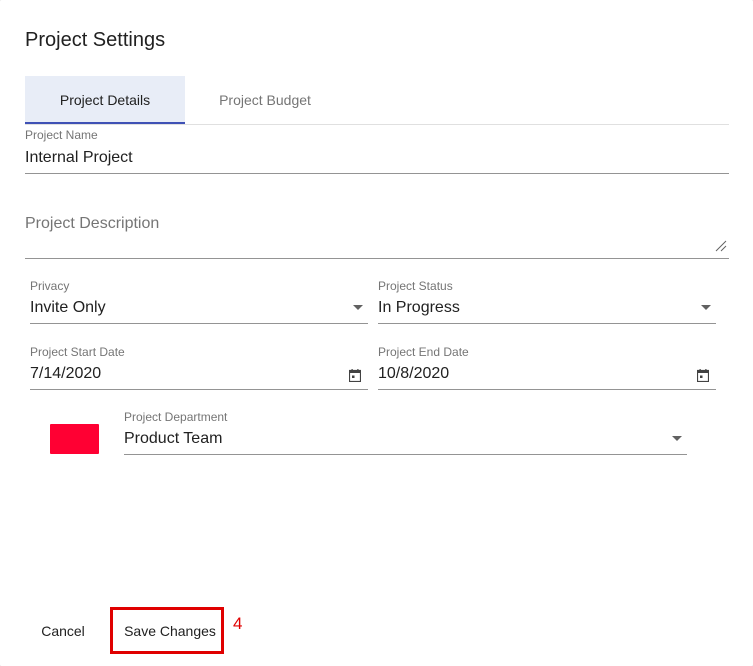  What do you see at coordinates (167, 630) in the screenshot?
I see `step-highlight-box` at bounding box center [167, 630].